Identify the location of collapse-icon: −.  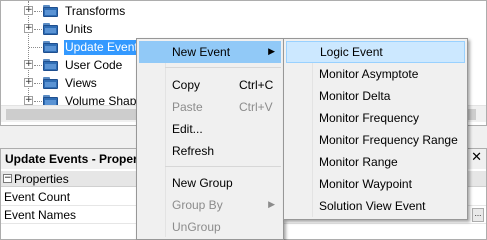
(7, 178).